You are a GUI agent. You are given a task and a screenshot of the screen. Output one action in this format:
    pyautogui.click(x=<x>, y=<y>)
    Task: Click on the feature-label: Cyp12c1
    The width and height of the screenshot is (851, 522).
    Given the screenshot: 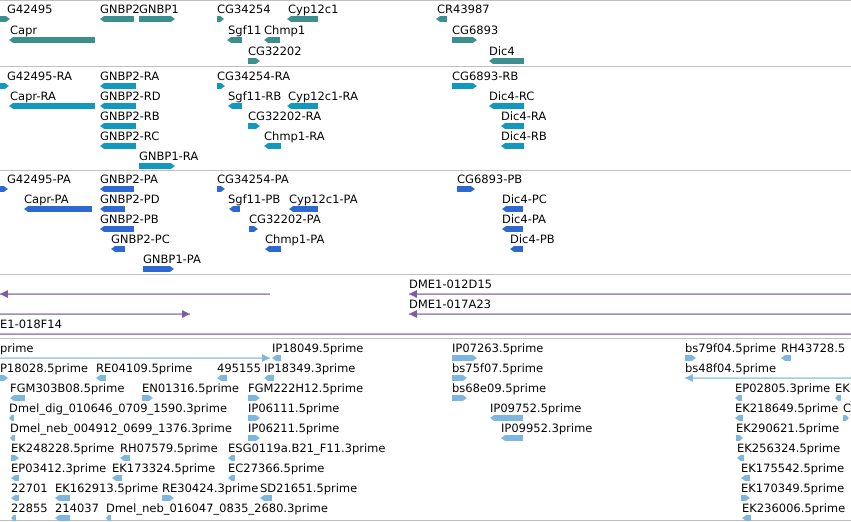 What is the action you would take?
    pyautogui.click(x=313, y=9)
    